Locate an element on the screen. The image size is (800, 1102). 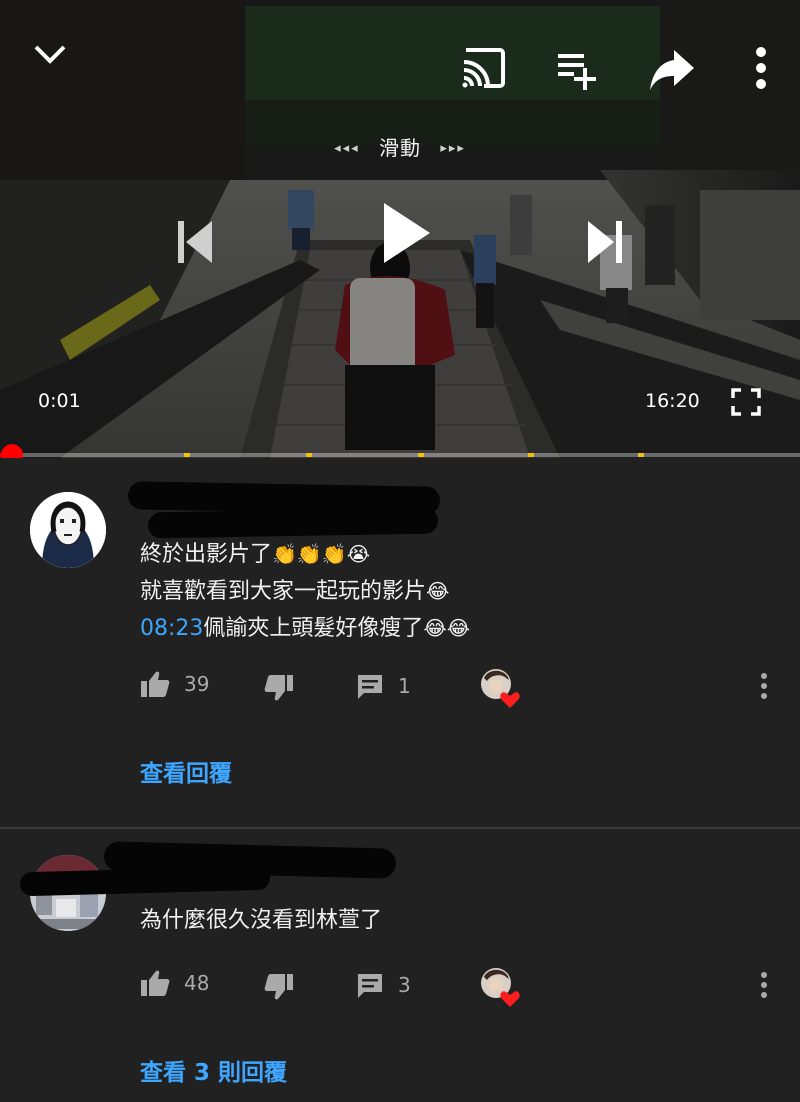
cast-icon is located at coordinates (483, 68).